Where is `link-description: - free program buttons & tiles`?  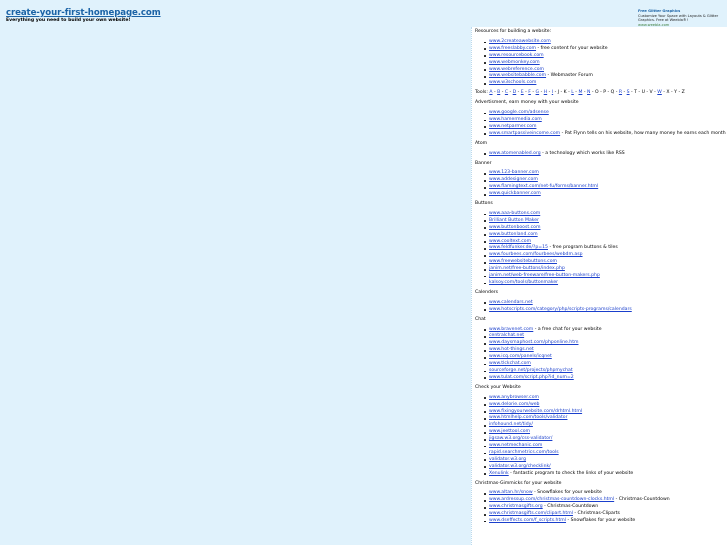 link-description: - free program buttons & tiles is located at coordinates (582, 248).